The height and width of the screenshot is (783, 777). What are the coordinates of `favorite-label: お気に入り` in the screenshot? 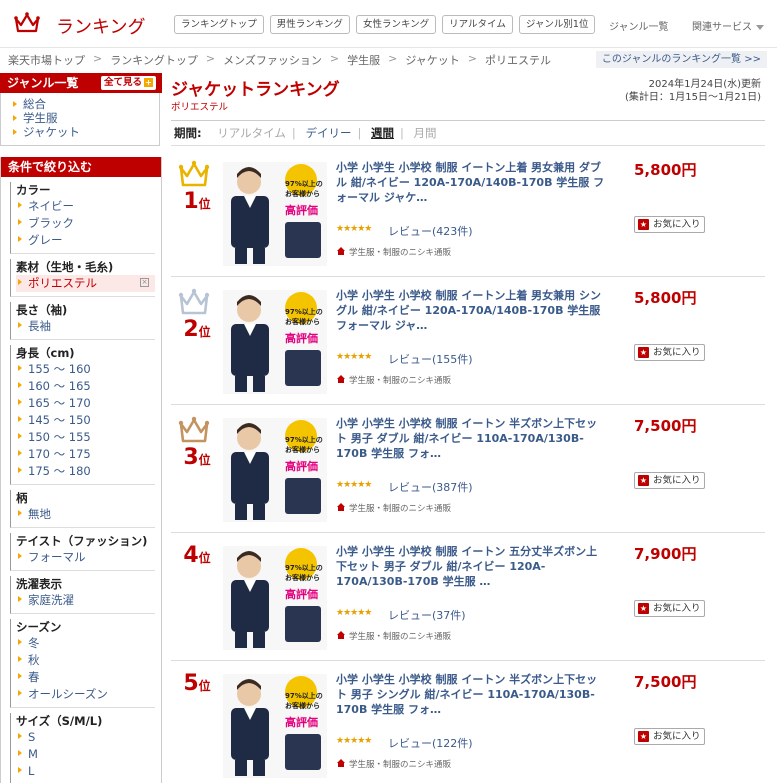 It's located at (677, 224).